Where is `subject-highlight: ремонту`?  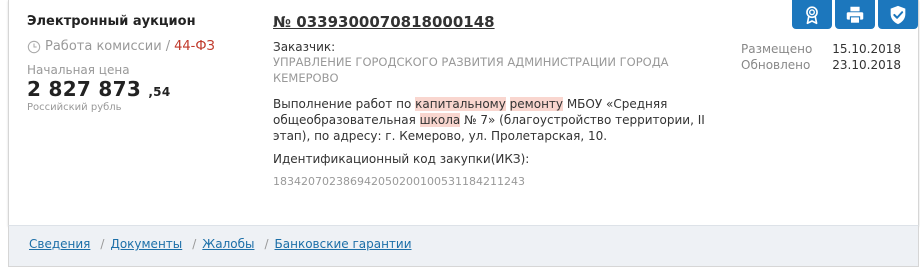
subject-highlight: ремонту is located at coordinates (536, 104).